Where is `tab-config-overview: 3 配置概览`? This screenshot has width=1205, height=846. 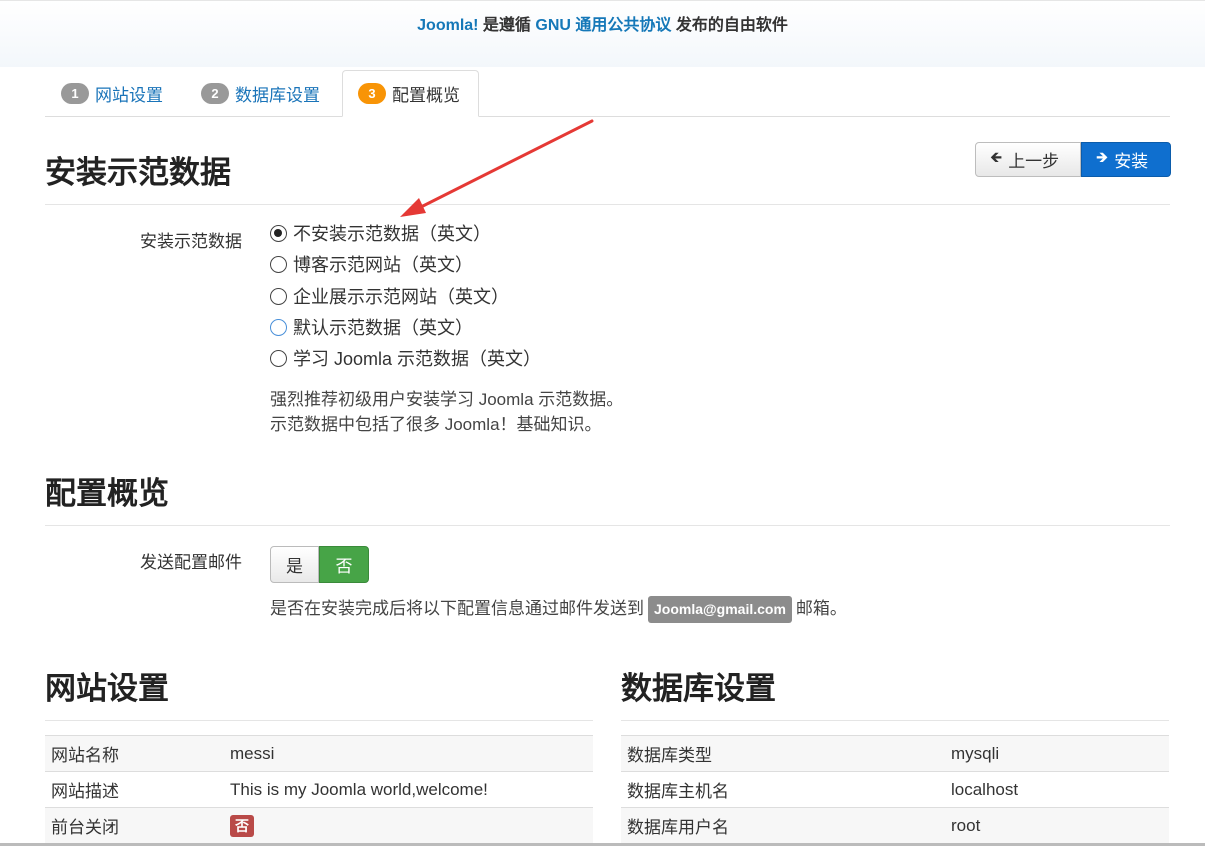 tab-config-overview: 3 配置概览 is located at coordinates (410, 93).